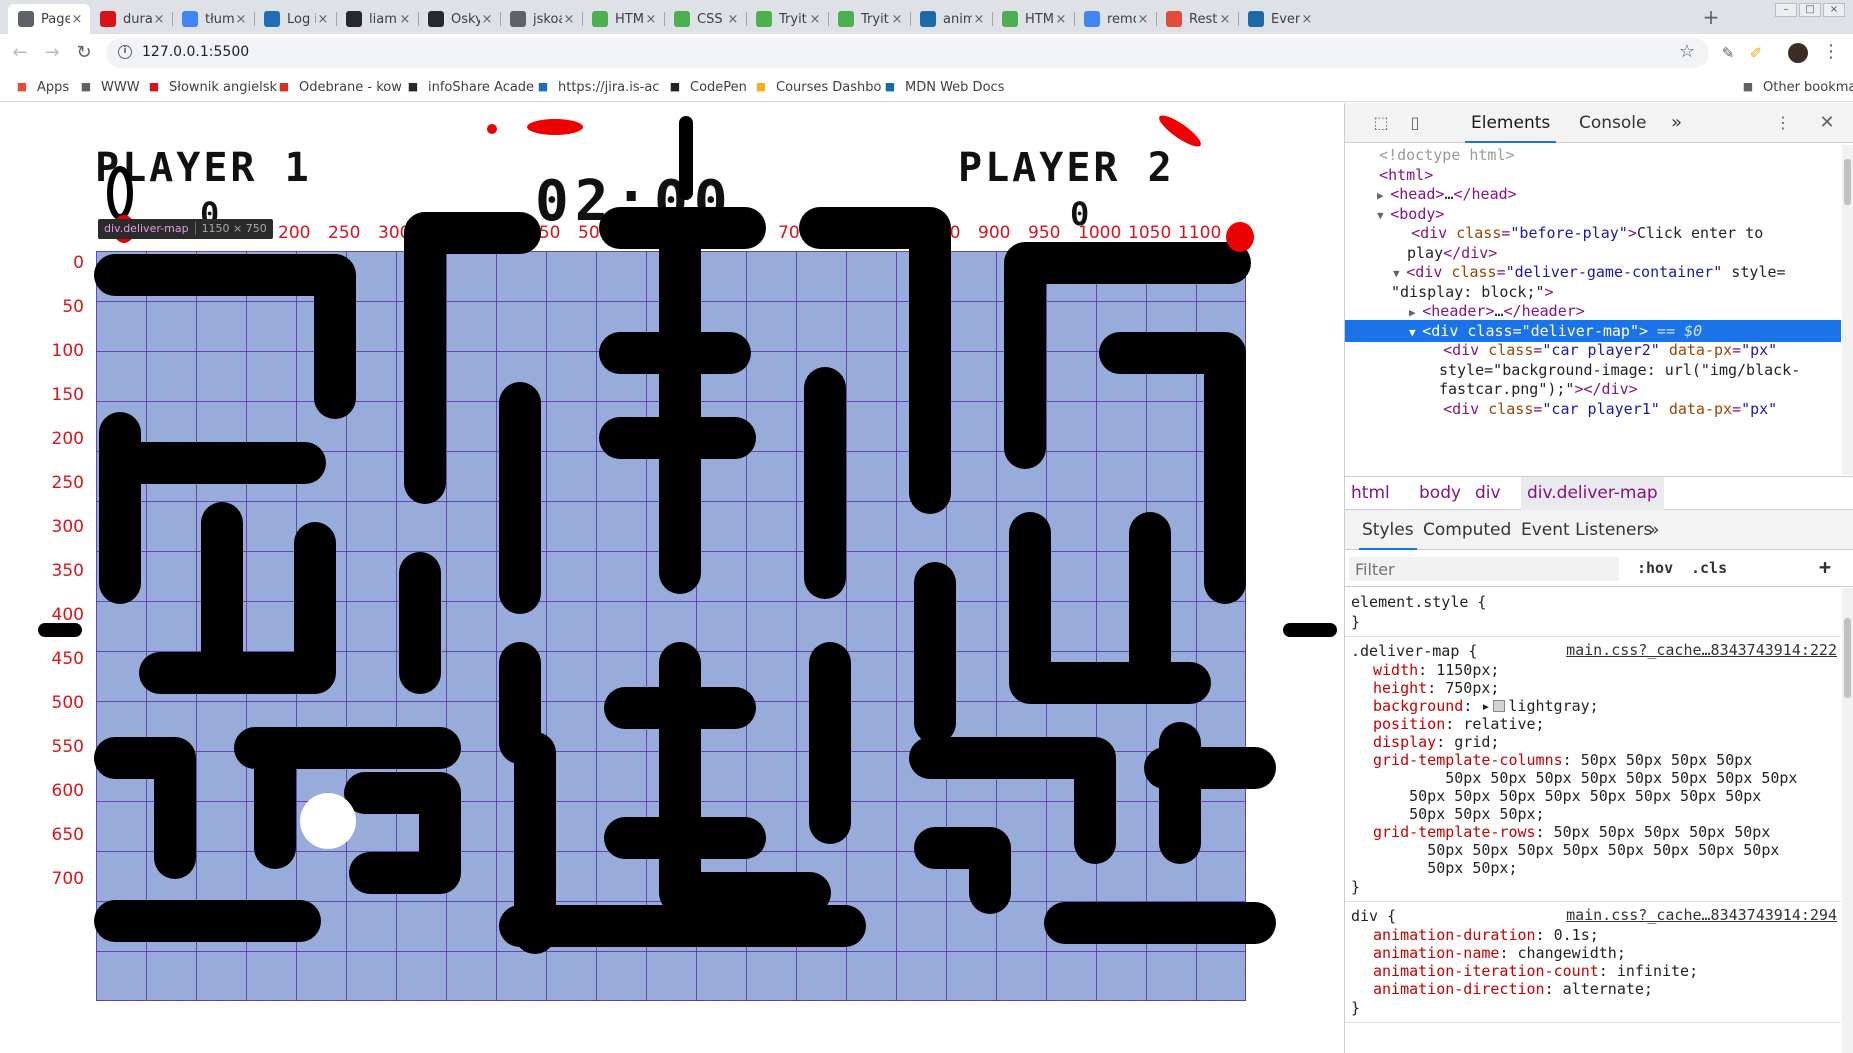 The width and height of the screenshot is (1853, 1053). I want to click on css-scrollbar, so click(1847, 820).